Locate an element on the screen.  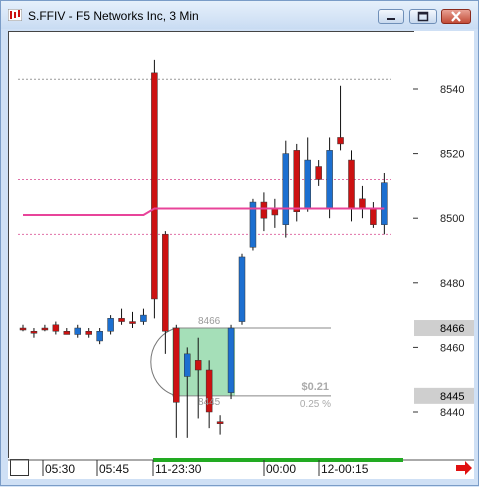
maximize-button is located at coordinates (423, 16).